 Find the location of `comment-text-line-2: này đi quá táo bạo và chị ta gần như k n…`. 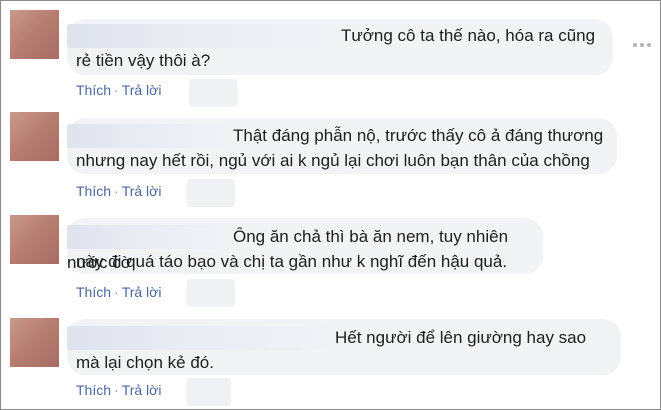

comment-text-line-2: này đi quá táo bạo và chị ta gần như k n… is located at coordinates (292, 261).